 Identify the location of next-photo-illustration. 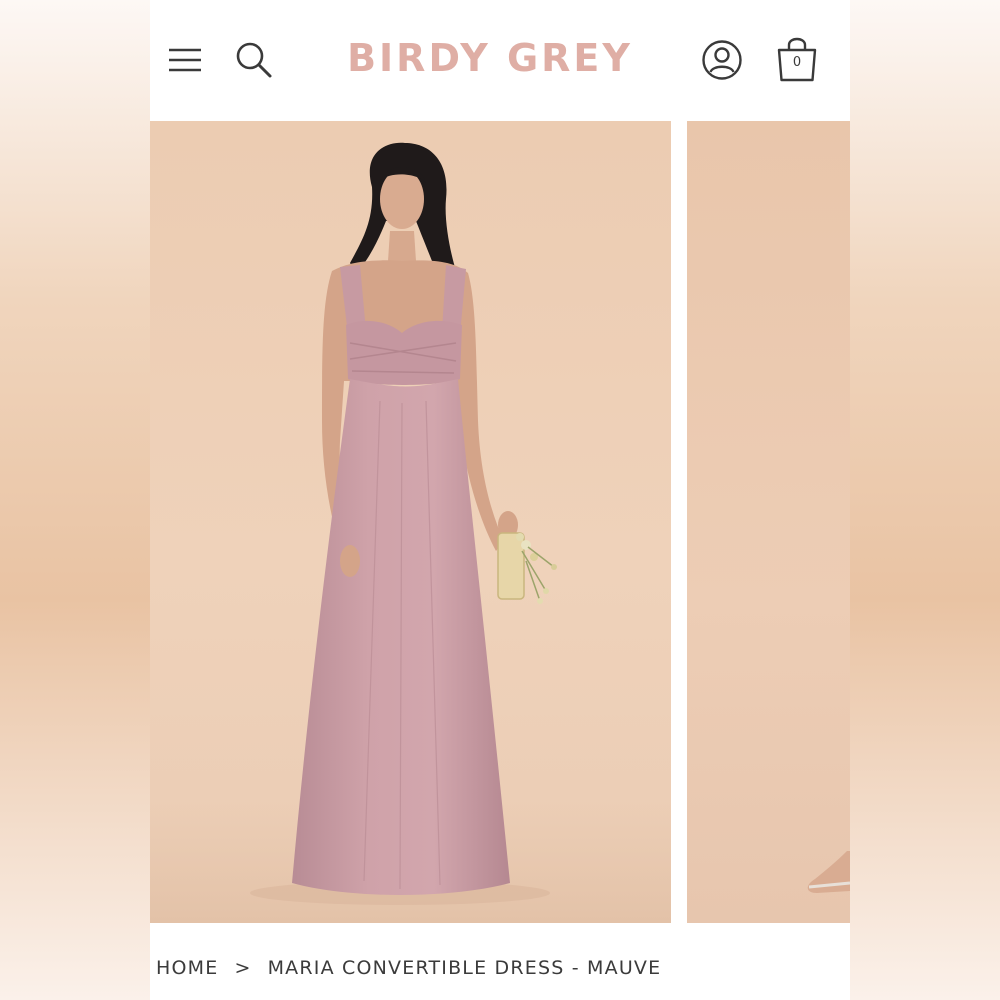
(828, 872).